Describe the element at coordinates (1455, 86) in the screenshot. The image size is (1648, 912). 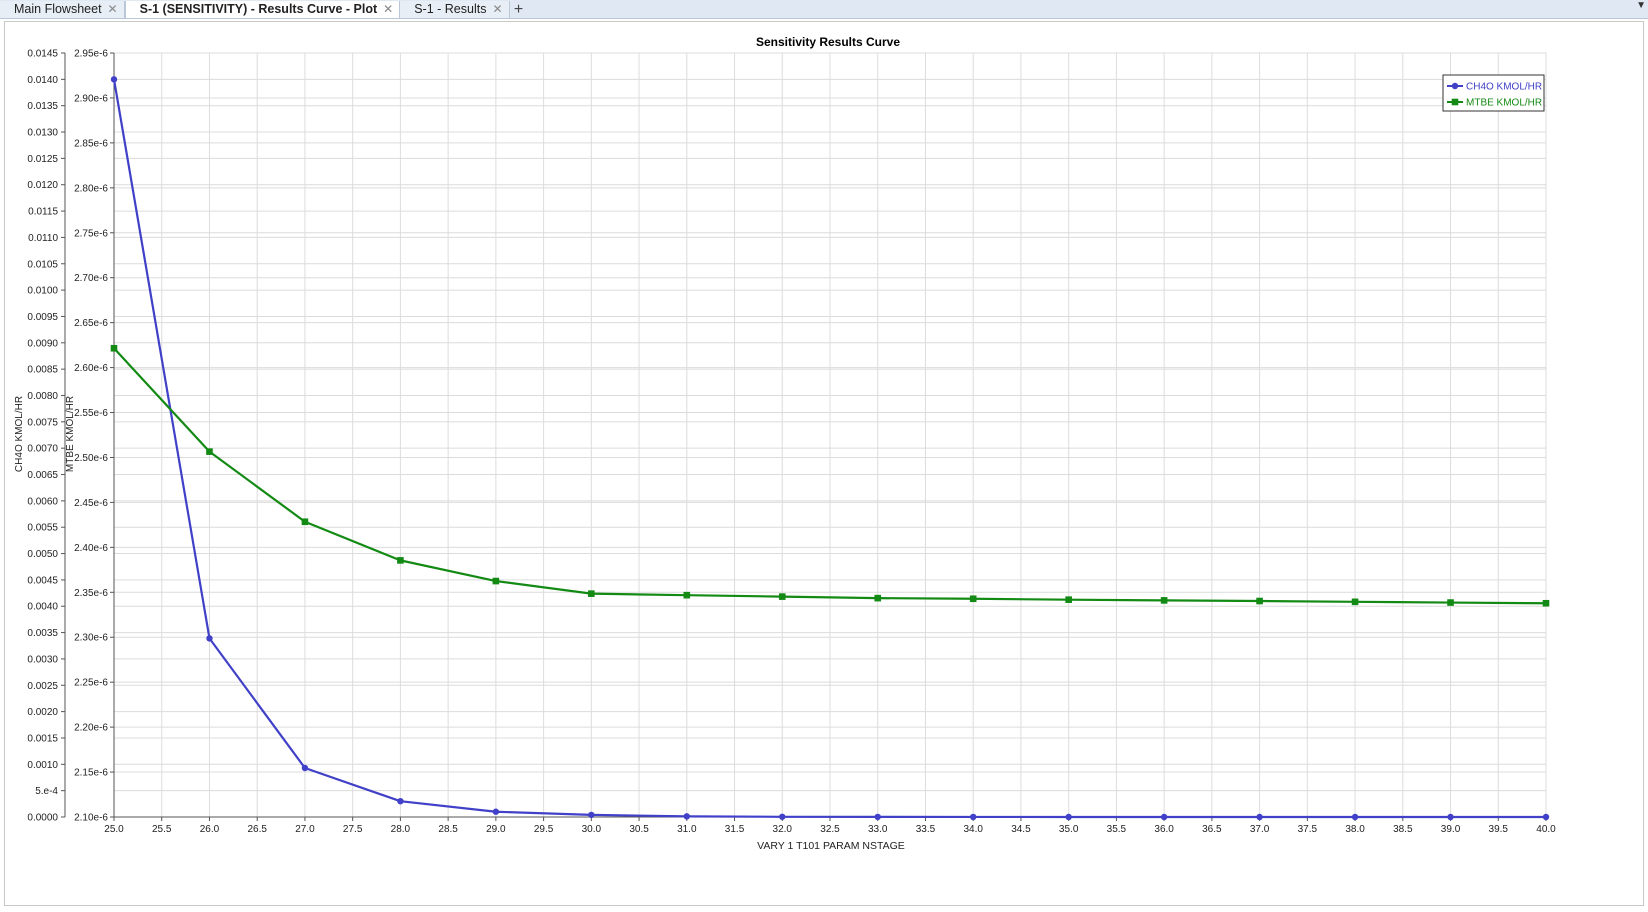
I see `legend-marker-circle` at that location.